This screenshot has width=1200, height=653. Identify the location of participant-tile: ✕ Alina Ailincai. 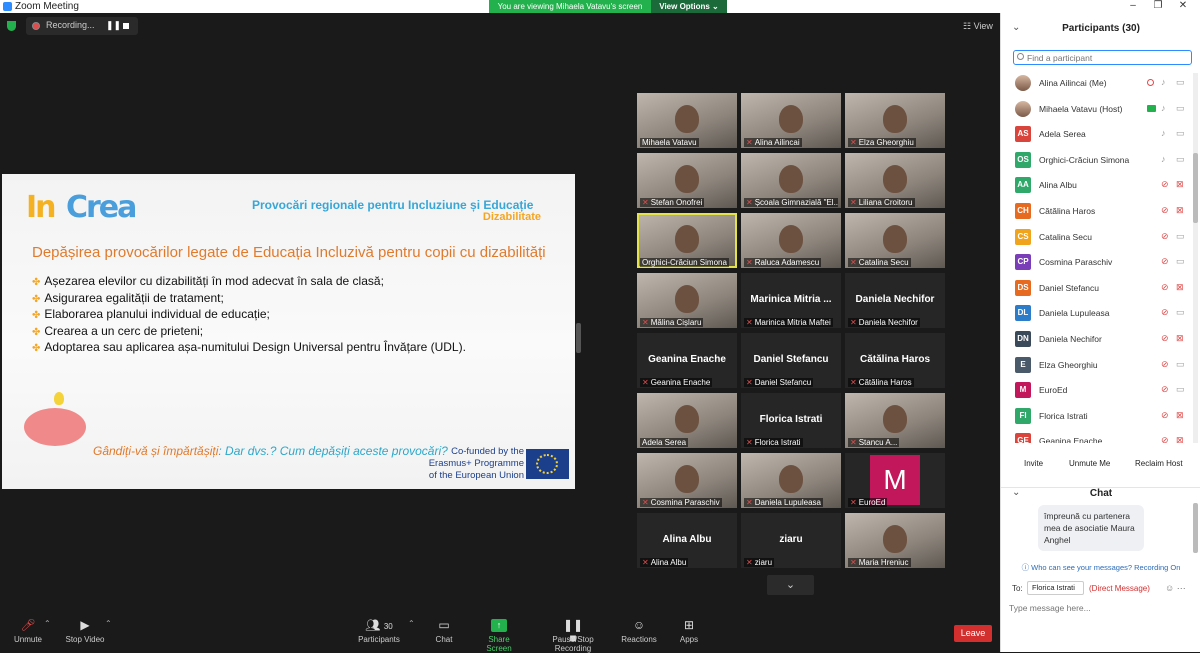
(791, 120).